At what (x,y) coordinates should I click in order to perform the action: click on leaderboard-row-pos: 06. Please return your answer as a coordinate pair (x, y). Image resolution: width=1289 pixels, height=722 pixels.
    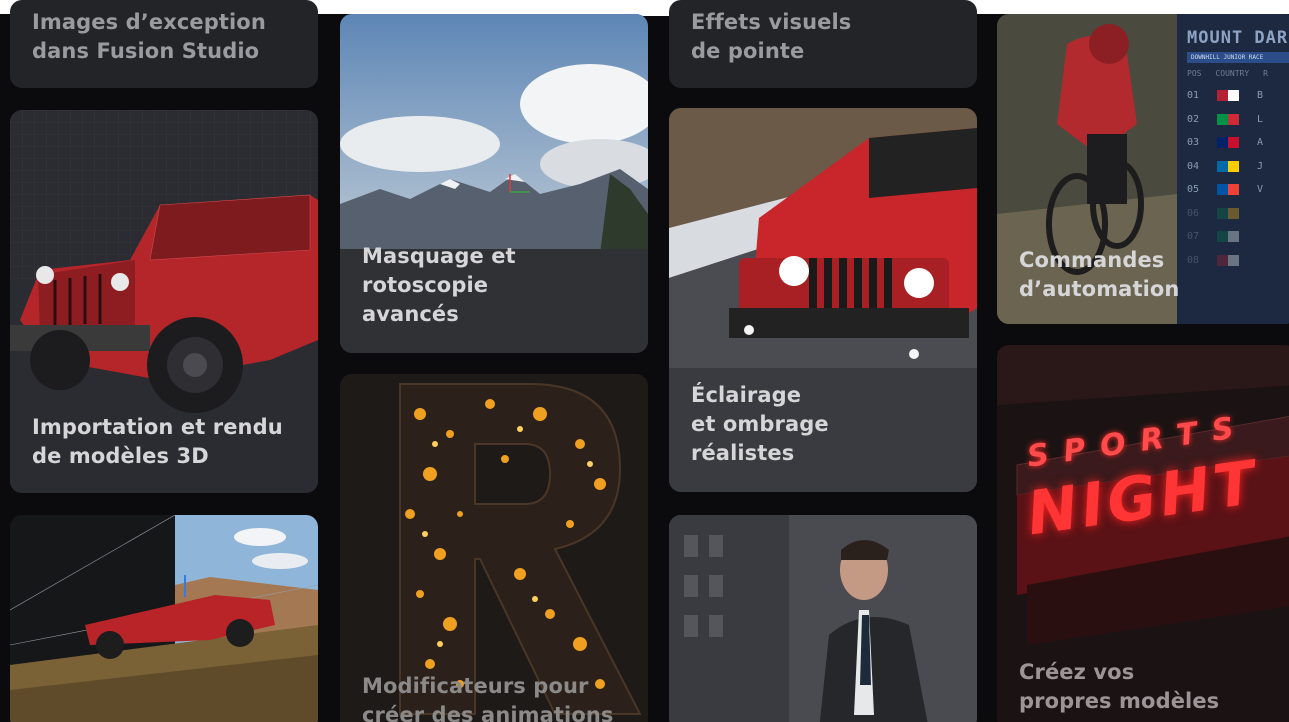
    Looking at the image, I should click on (1193, 213).